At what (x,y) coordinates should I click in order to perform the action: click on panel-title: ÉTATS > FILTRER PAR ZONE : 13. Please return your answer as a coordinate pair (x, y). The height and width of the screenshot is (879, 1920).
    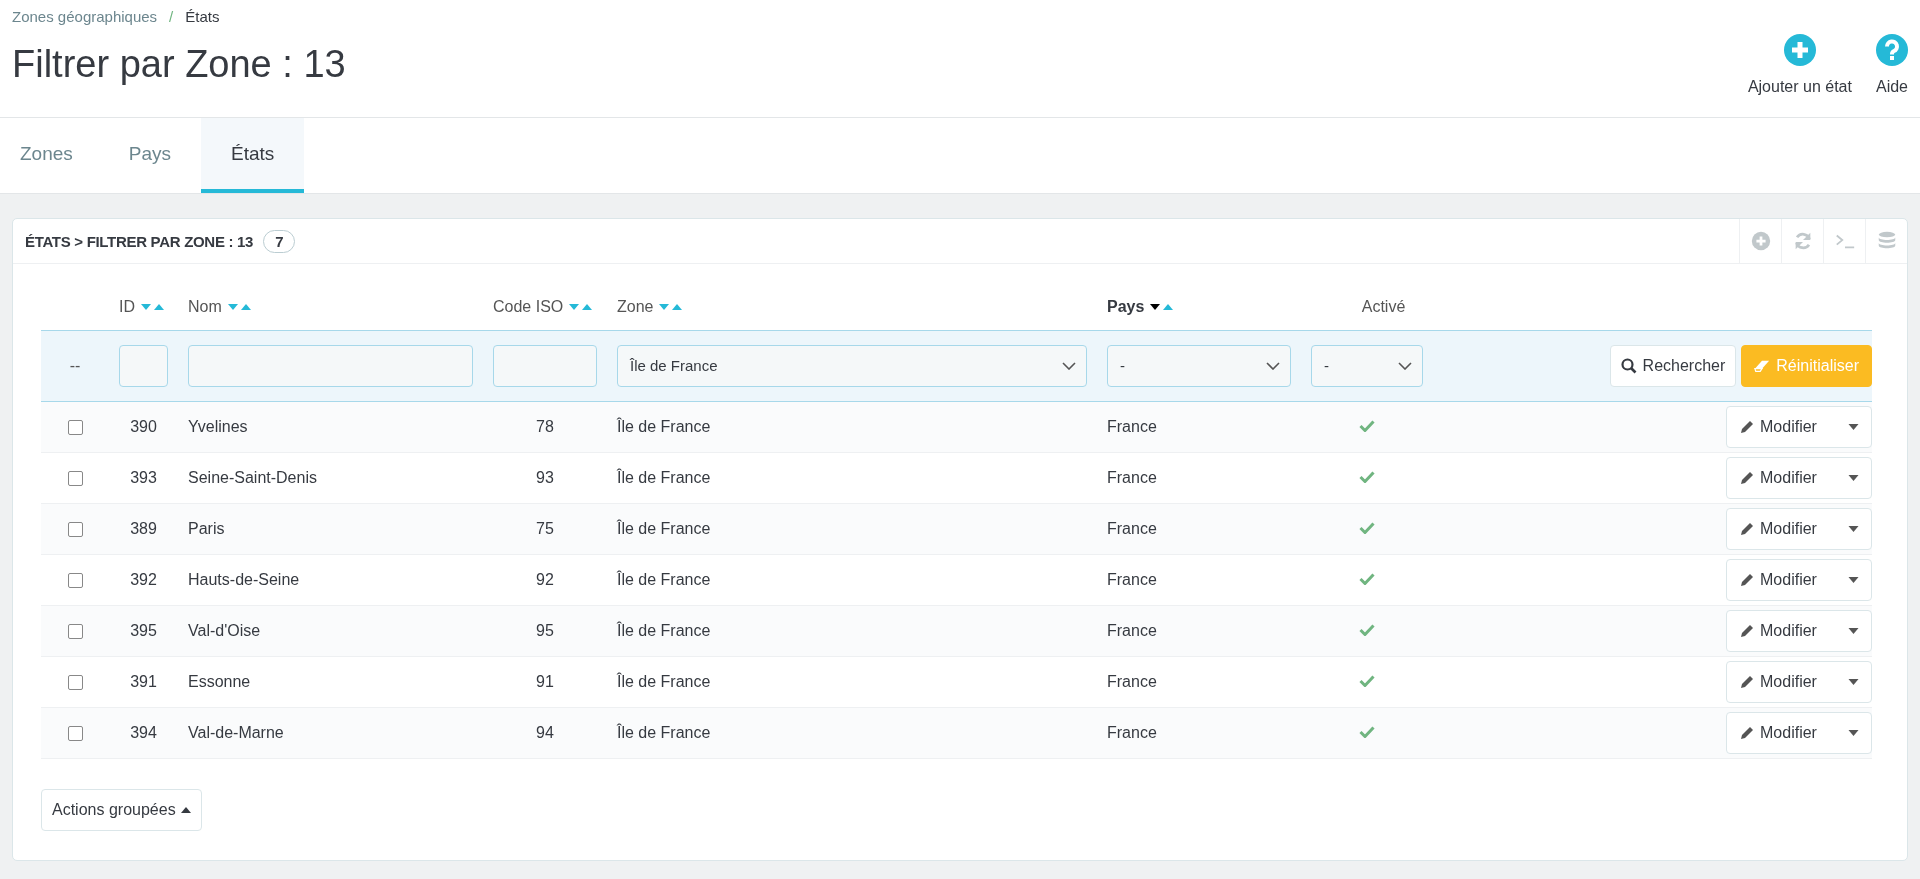
    Looking at the image, I should click on (139, 241).